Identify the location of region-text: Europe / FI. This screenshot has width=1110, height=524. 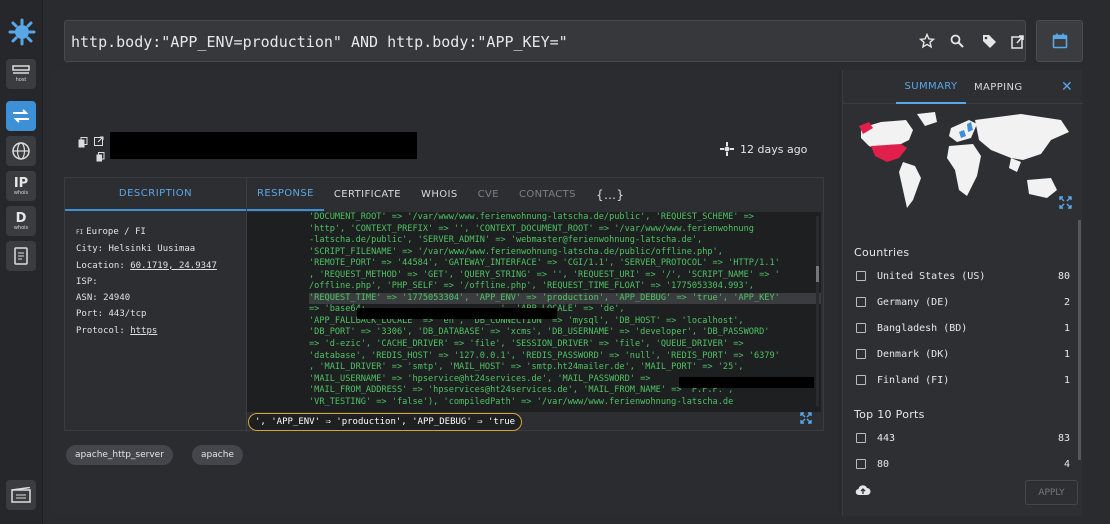
(116, 232).